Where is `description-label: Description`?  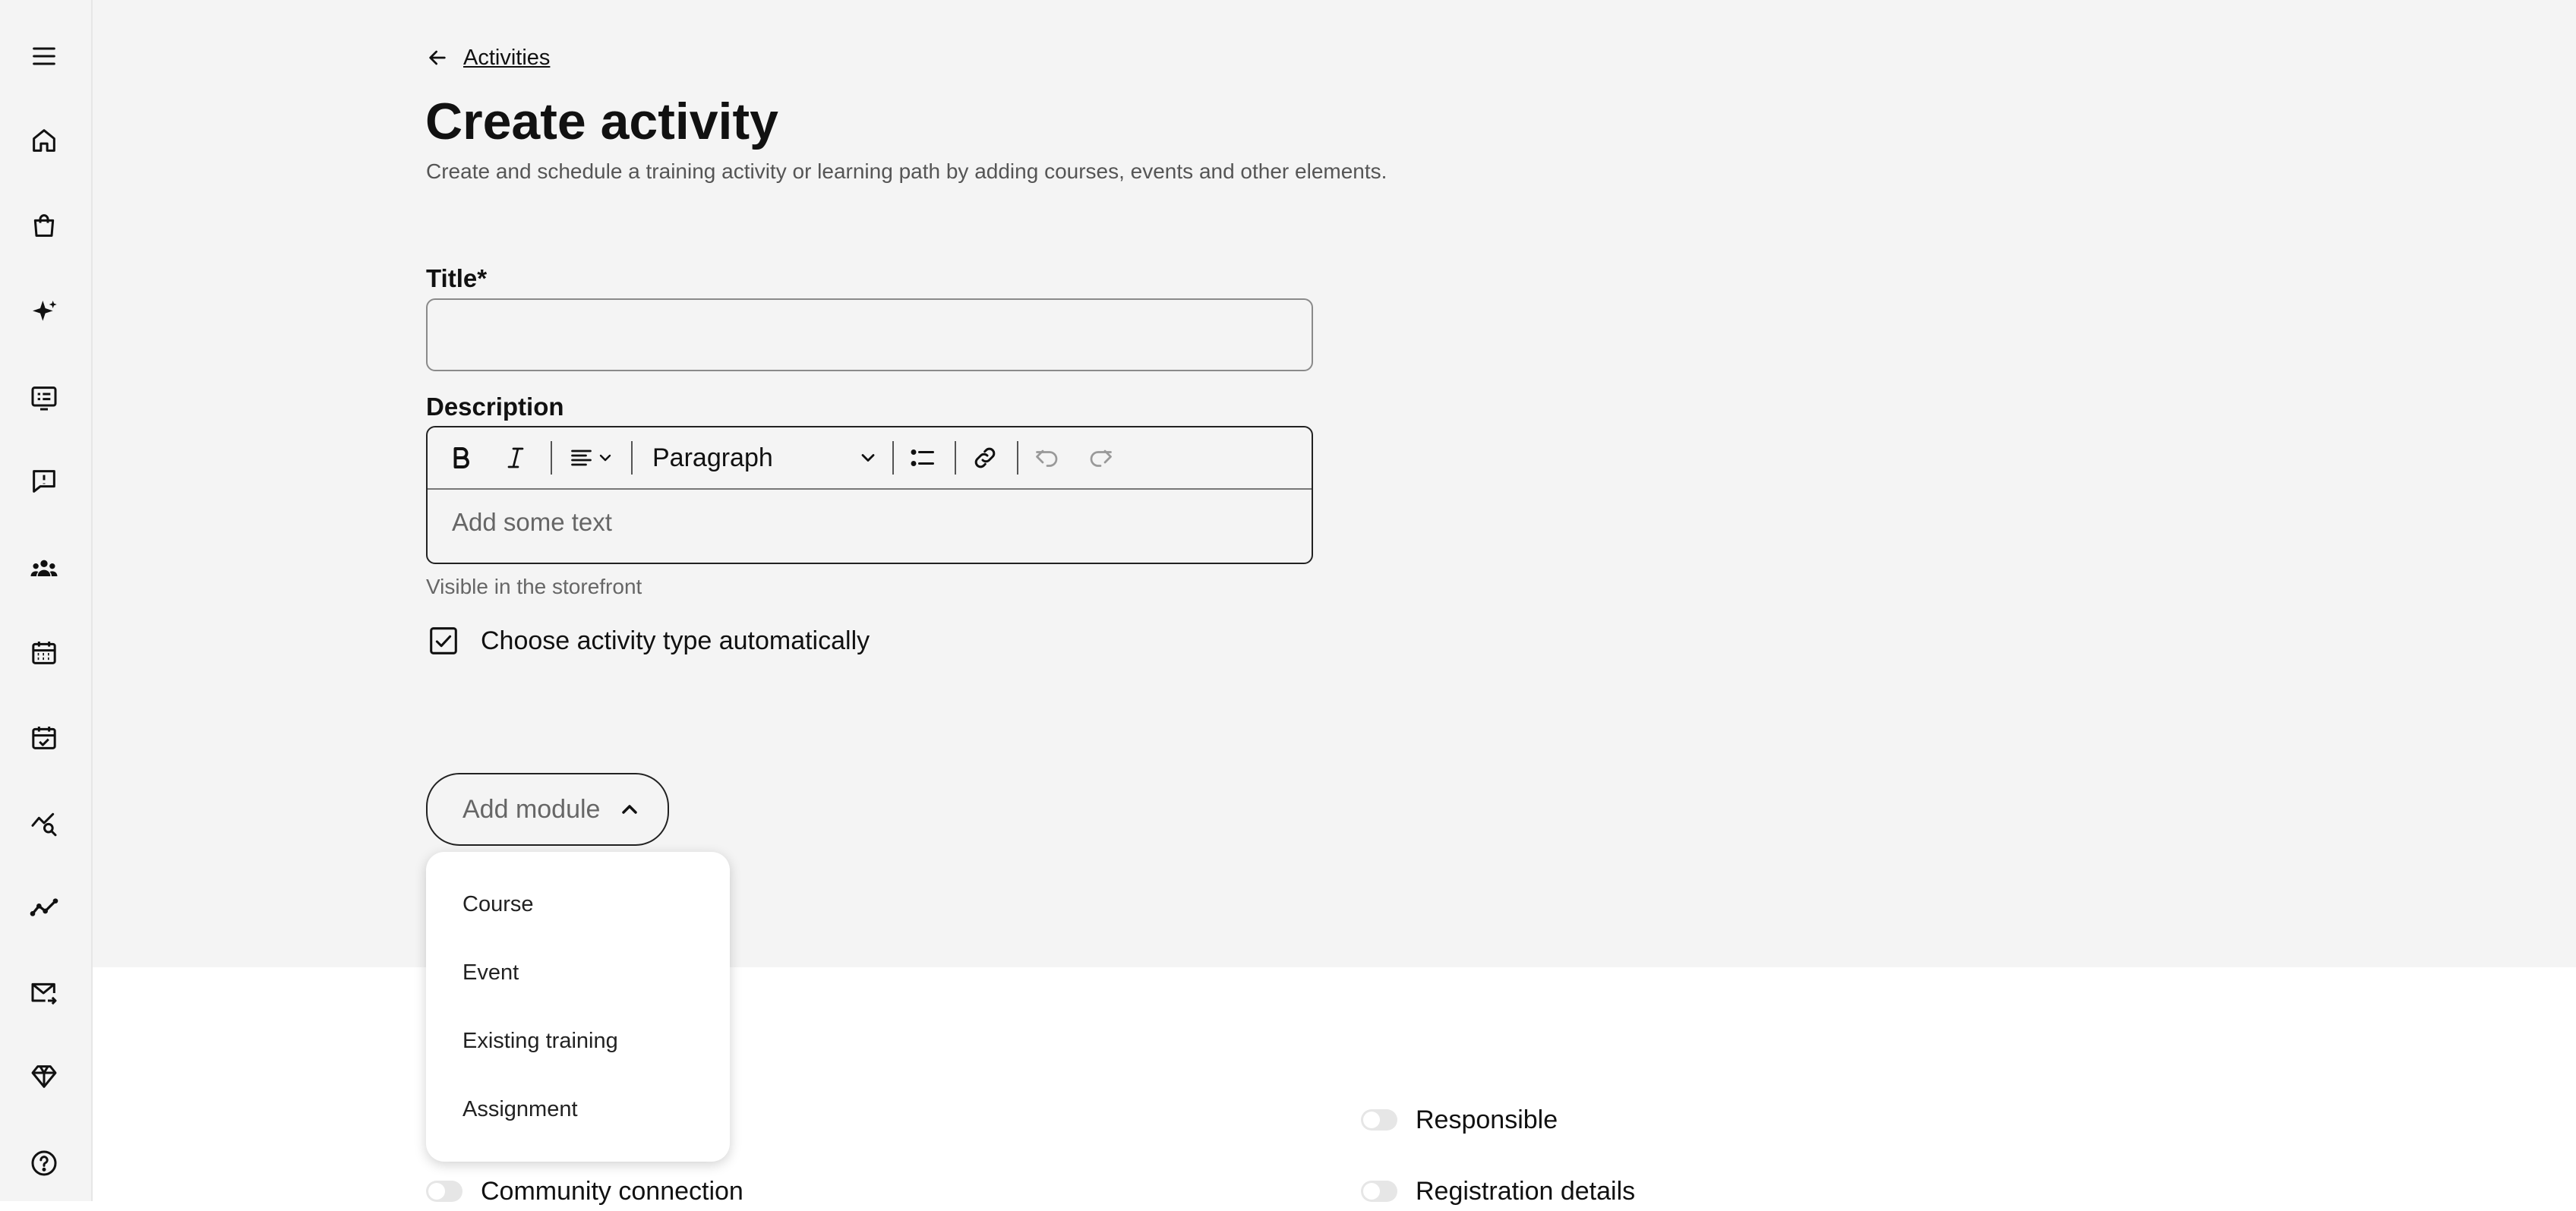
description-label: Description is located at coordinates (495, 407).